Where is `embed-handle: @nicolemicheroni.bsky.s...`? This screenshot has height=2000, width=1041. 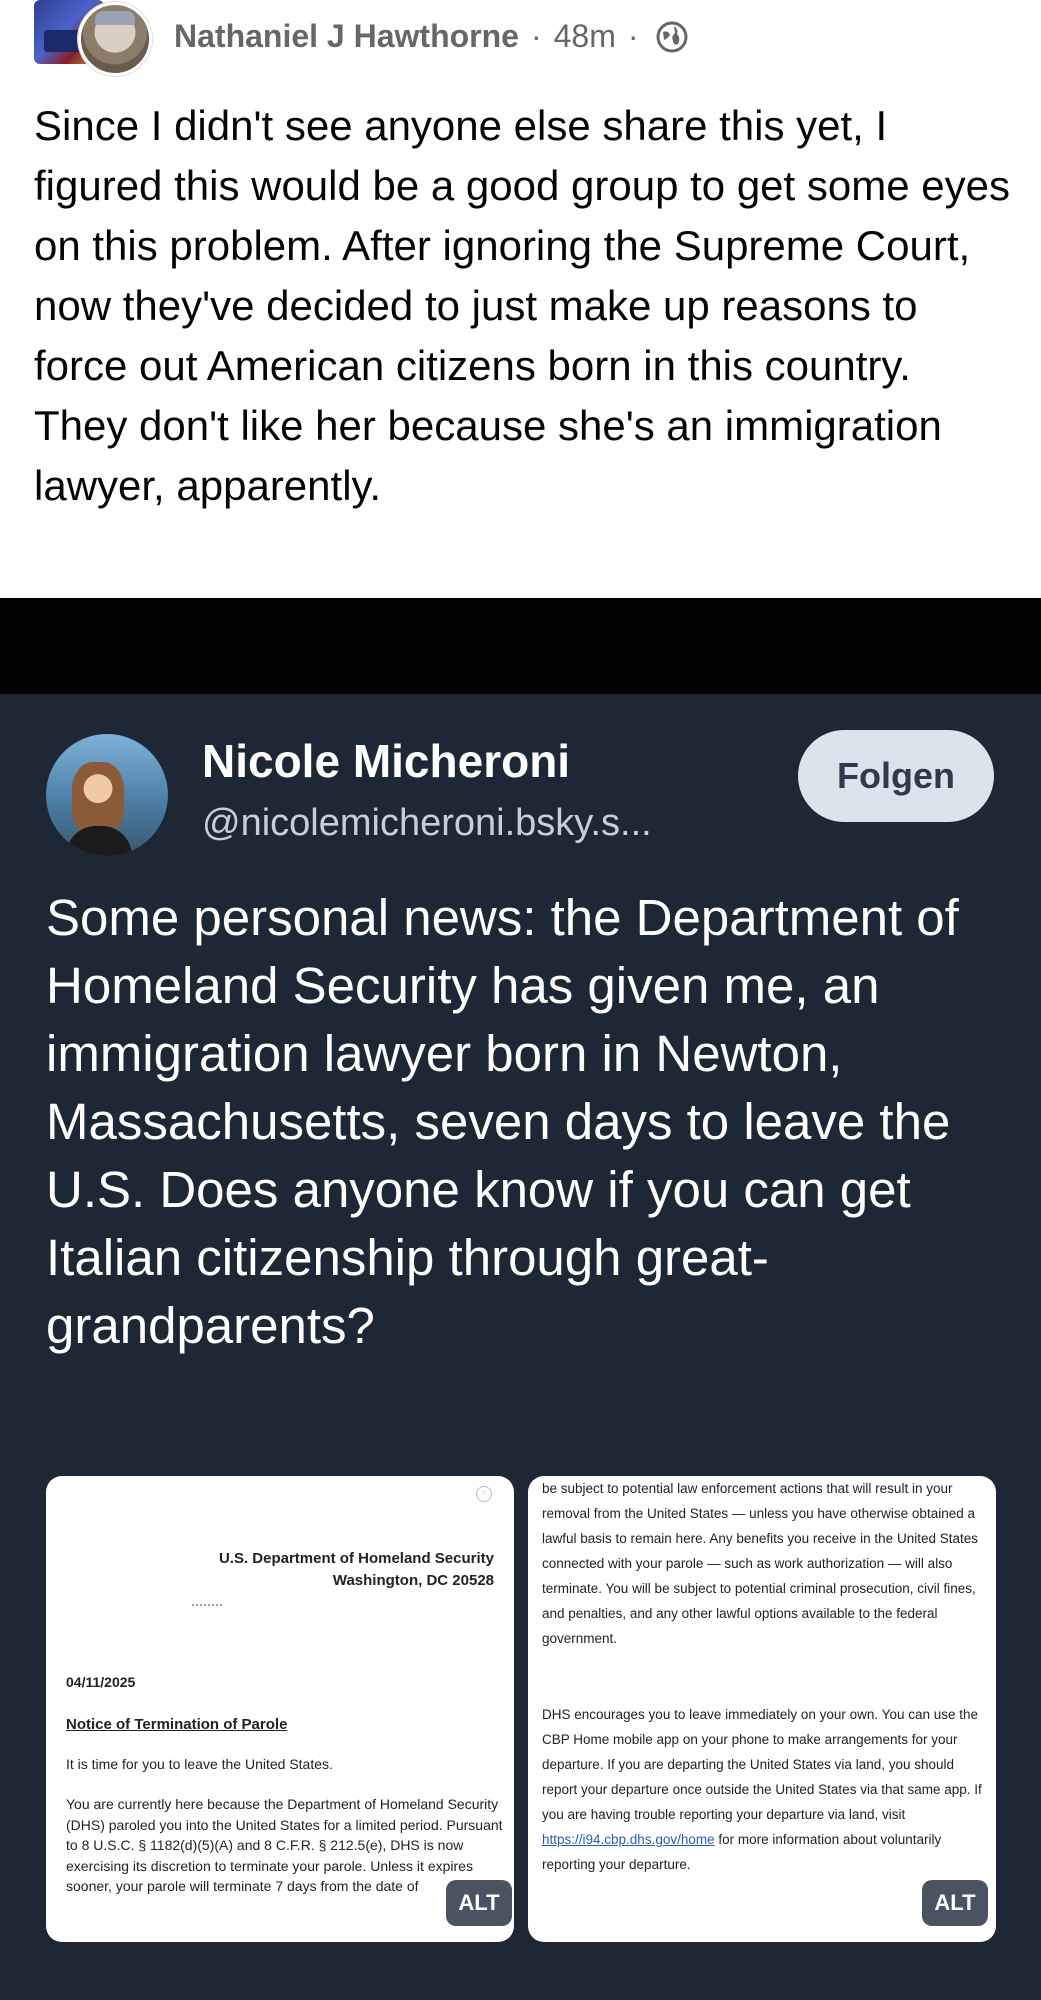 embed-handle: @nicolemicheroni.bsky.s... is located at coordinates (427, 823).